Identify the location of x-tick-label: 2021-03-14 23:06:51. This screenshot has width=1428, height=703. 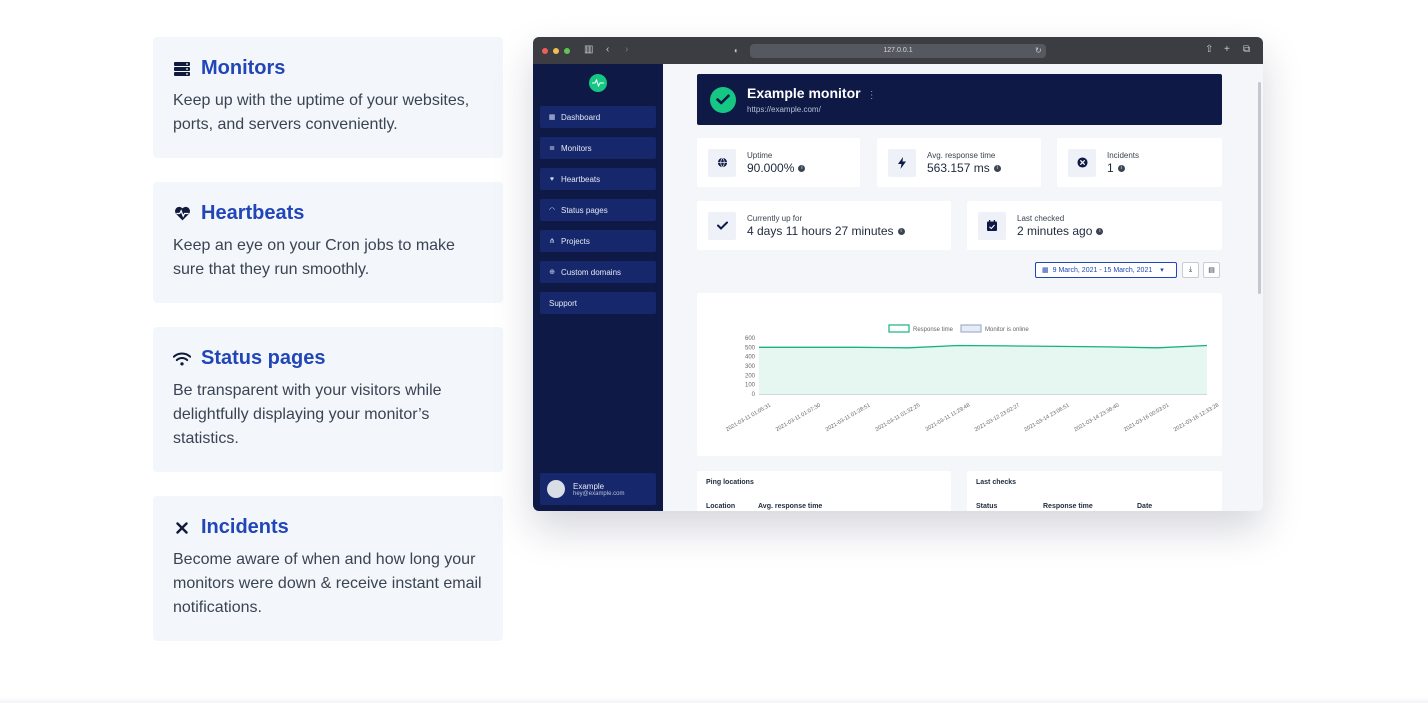
(1046, 418).